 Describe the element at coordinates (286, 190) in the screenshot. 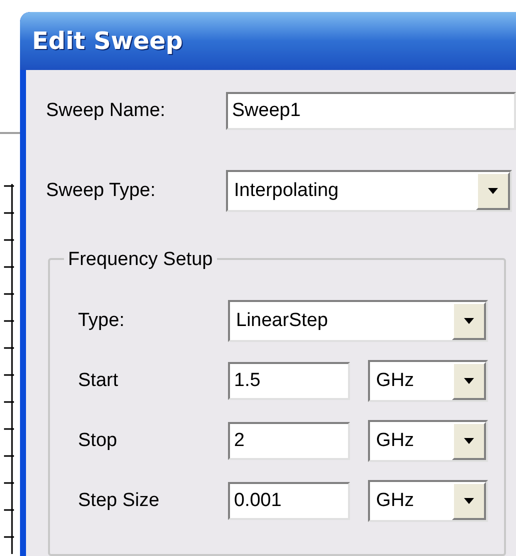

I see `selected-value: Interpolating` at that location.